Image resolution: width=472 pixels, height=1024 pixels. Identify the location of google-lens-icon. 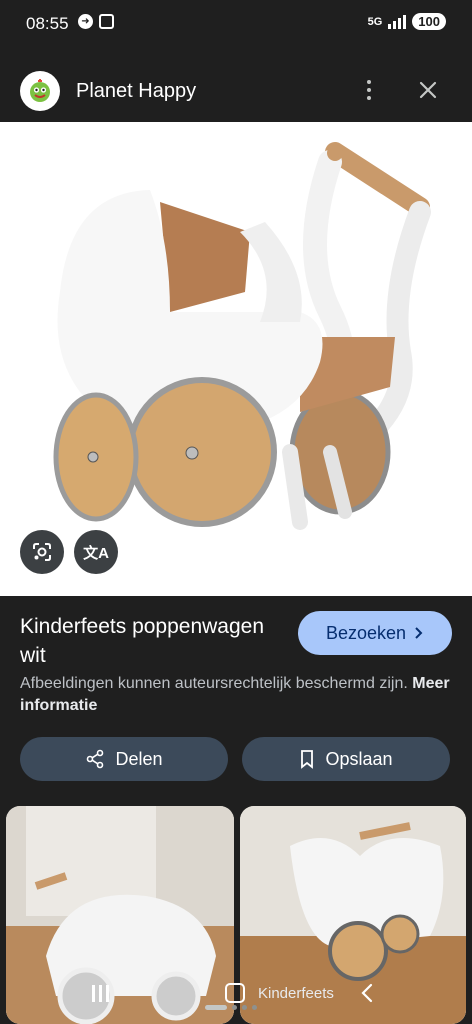
(42, 552).